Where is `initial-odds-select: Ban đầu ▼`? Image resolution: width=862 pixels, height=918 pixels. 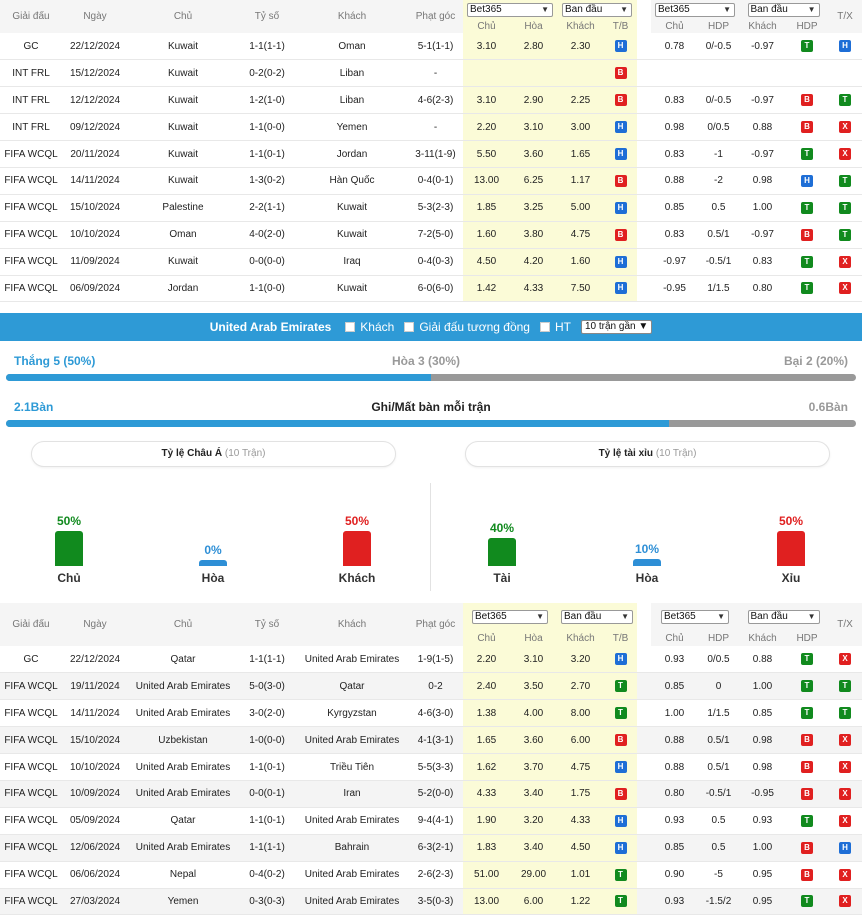
initial-odds-select: Ban đầu ▼ is located at coordinates (597, 617).